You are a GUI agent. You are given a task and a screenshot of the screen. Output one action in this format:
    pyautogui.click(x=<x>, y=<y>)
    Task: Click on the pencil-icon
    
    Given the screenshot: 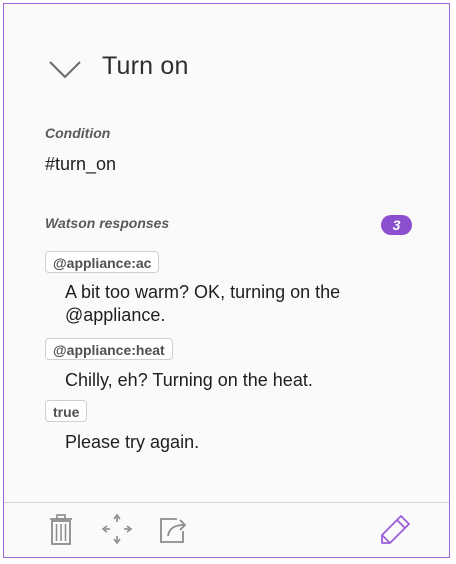 What is the action you would take?
    pyautogui.click(x=396, y=529)
    